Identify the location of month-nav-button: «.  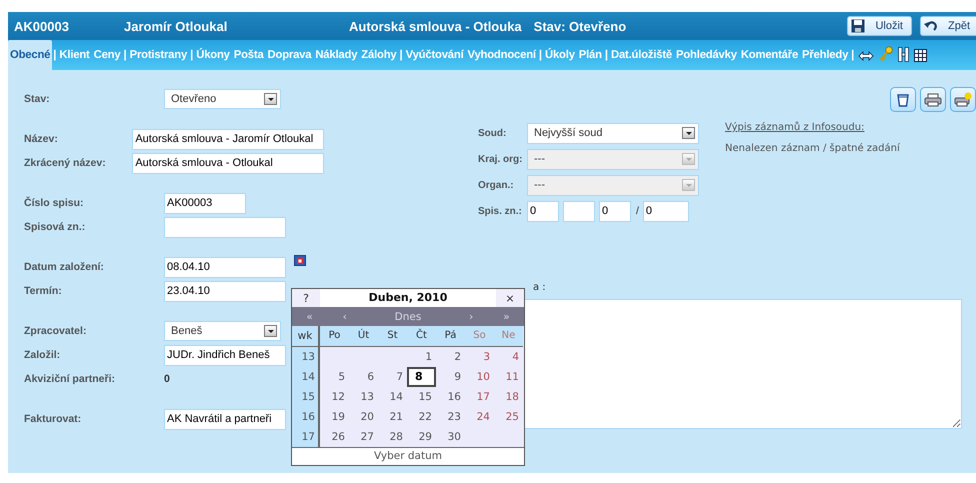
(310, 316).